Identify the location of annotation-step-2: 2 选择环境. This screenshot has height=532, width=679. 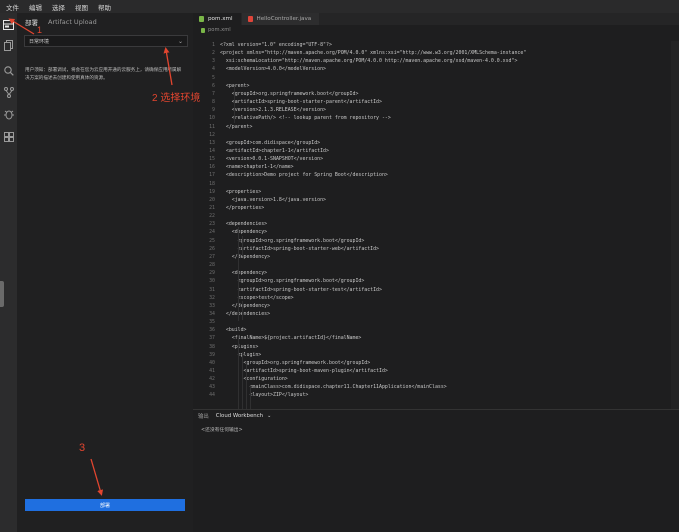
(176, 98).